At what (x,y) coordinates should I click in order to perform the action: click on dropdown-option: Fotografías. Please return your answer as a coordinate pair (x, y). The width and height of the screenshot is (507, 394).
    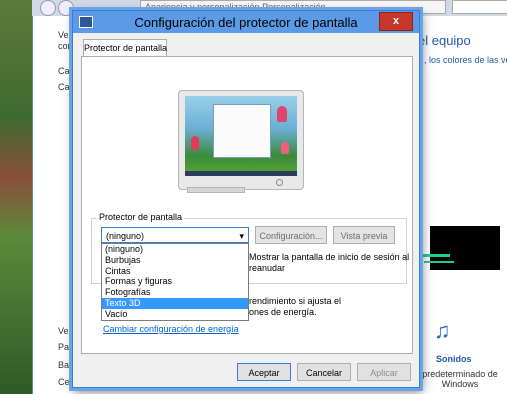
    Looking at the image, I should click on (175, 292).